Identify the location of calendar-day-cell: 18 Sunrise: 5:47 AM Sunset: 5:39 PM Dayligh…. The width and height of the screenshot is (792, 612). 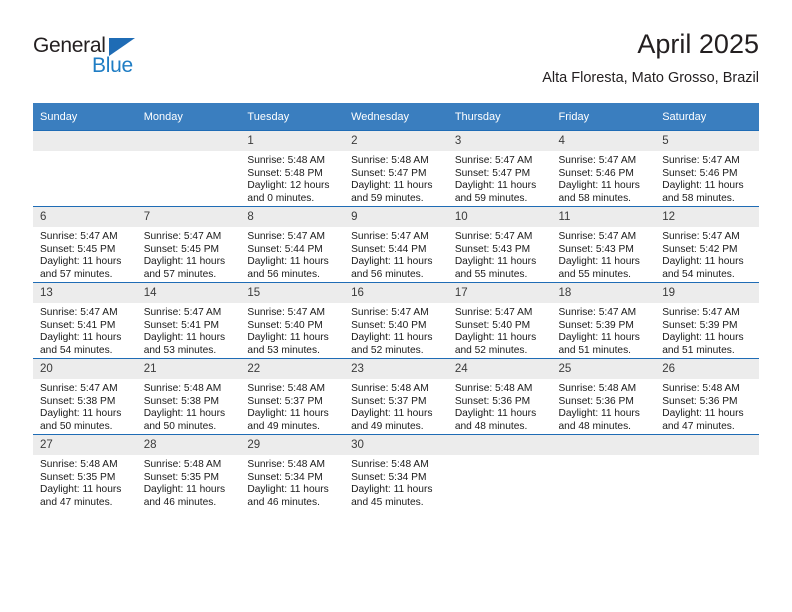
(603, 320).